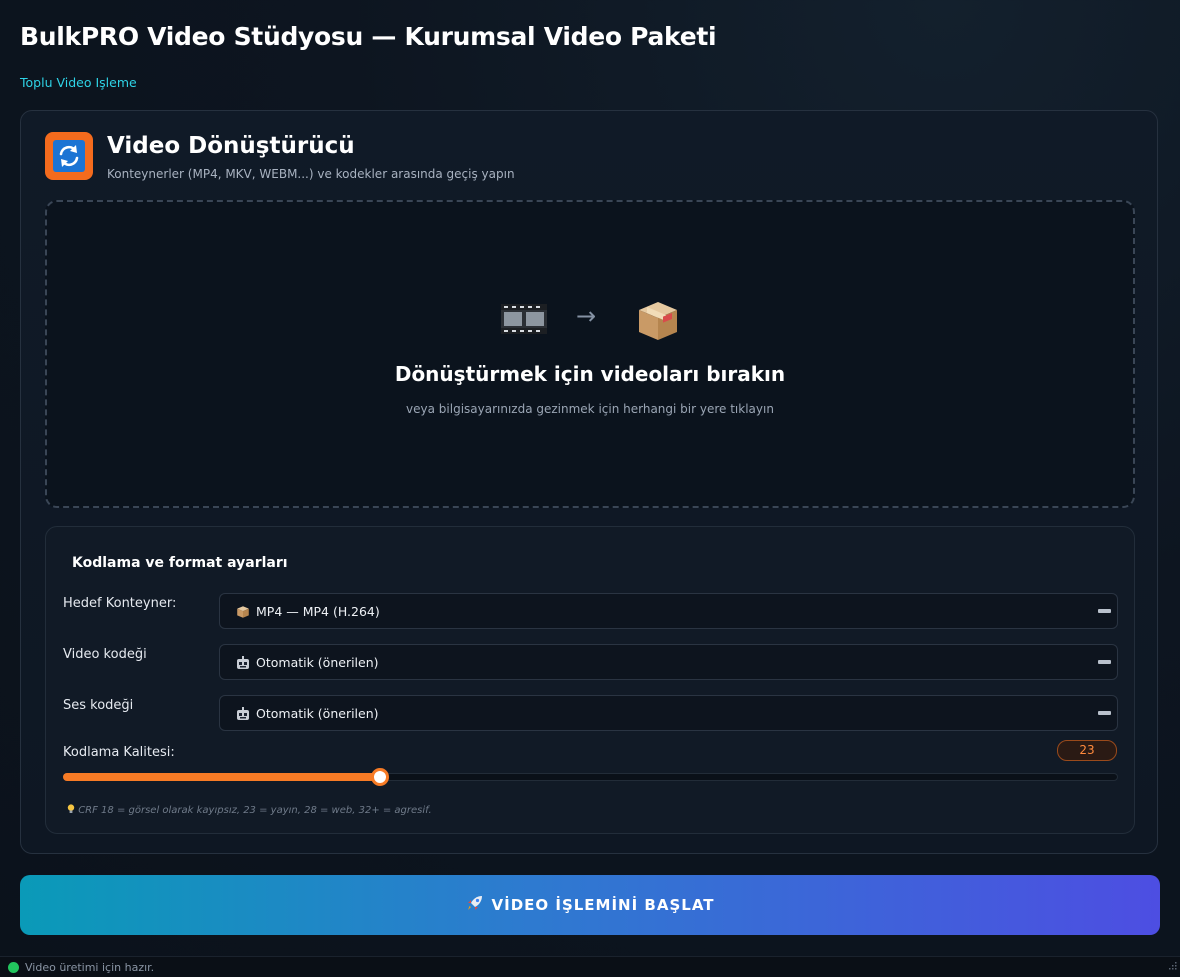 Image resolution: width=1180 pixels, height=977 pixels. Describe the element at coordinates (120, 603) in the screenshot. I see `container-label: Hedef Konteyner:` at that location.